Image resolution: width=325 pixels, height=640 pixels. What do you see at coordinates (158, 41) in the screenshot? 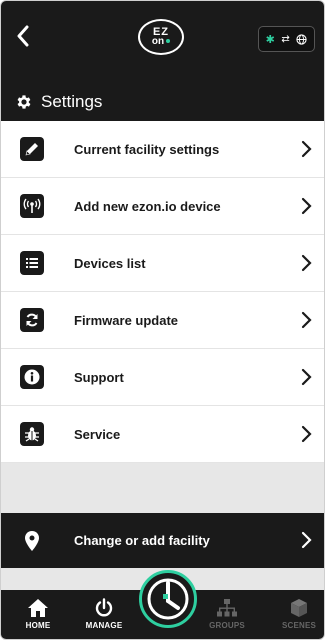
I see `logo-text-on-label: on` at bounding box center [158, 41].